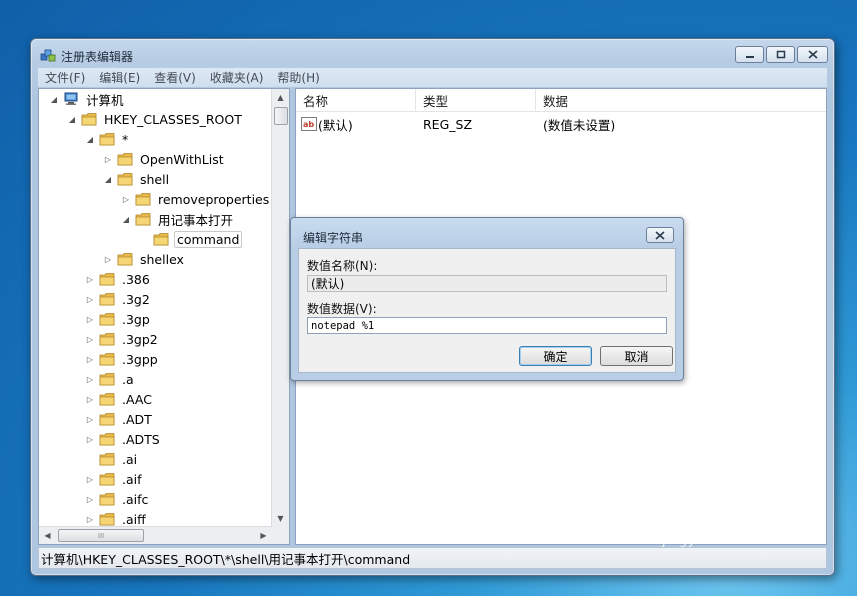  I want to click on tree-node: ▷ .3g2, so click(118, 299).